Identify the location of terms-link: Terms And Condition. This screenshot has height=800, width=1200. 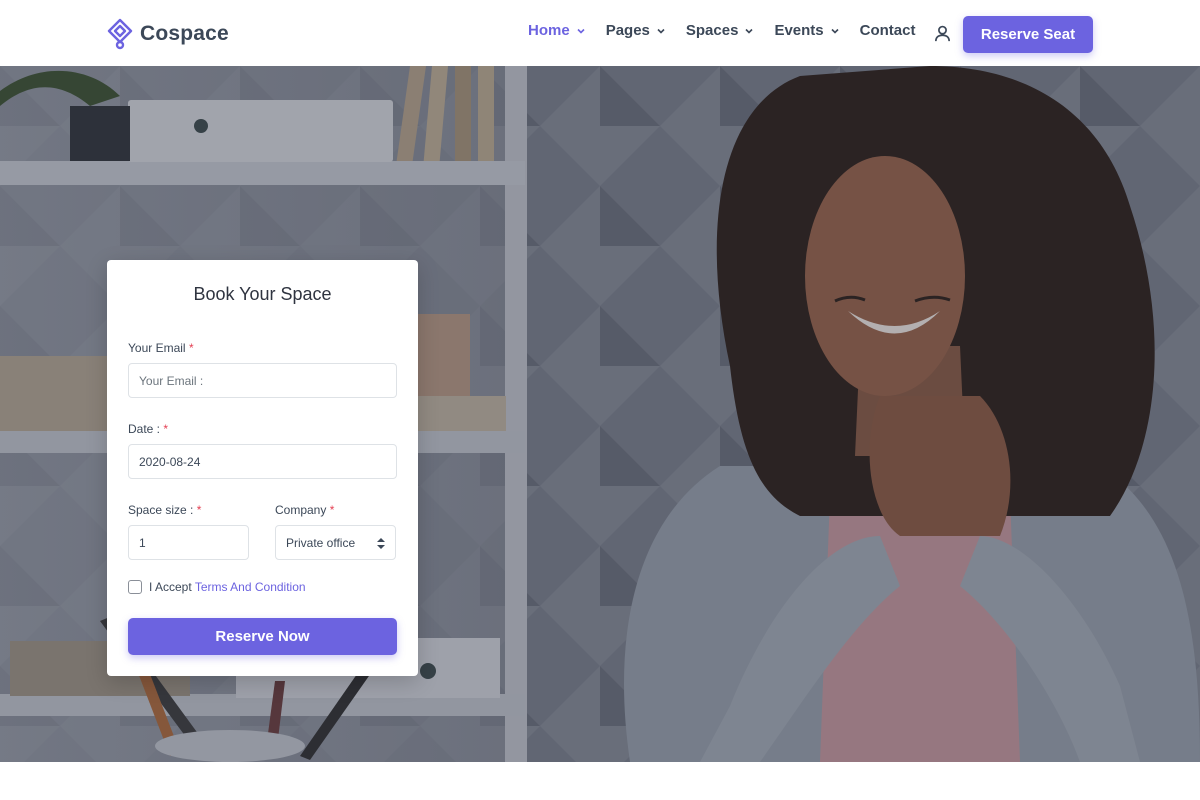
(250, 587).